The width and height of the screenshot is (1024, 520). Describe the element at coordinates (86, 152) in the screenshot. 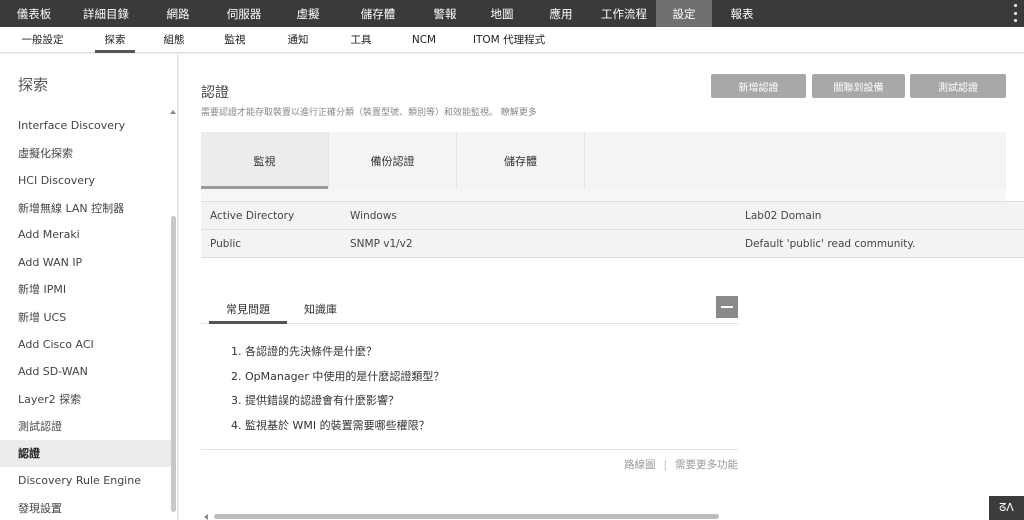

I see `sidebar-item-virtualization-discovery: 虛擬化探索` at that location.